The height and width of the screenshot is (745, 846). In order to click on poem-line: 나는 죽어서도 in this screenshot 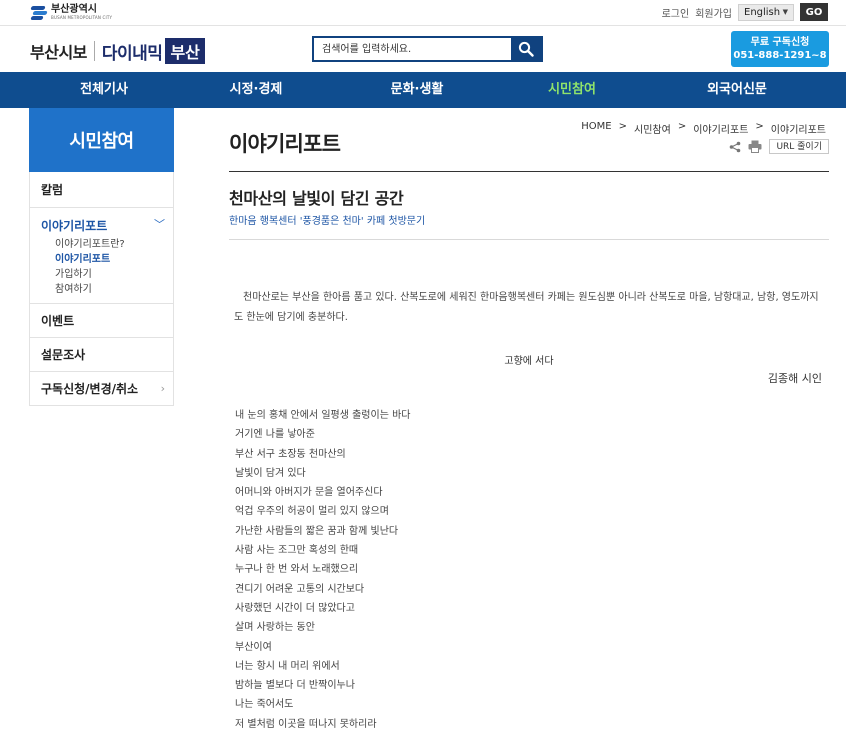, I will do `click(264, 705)`.